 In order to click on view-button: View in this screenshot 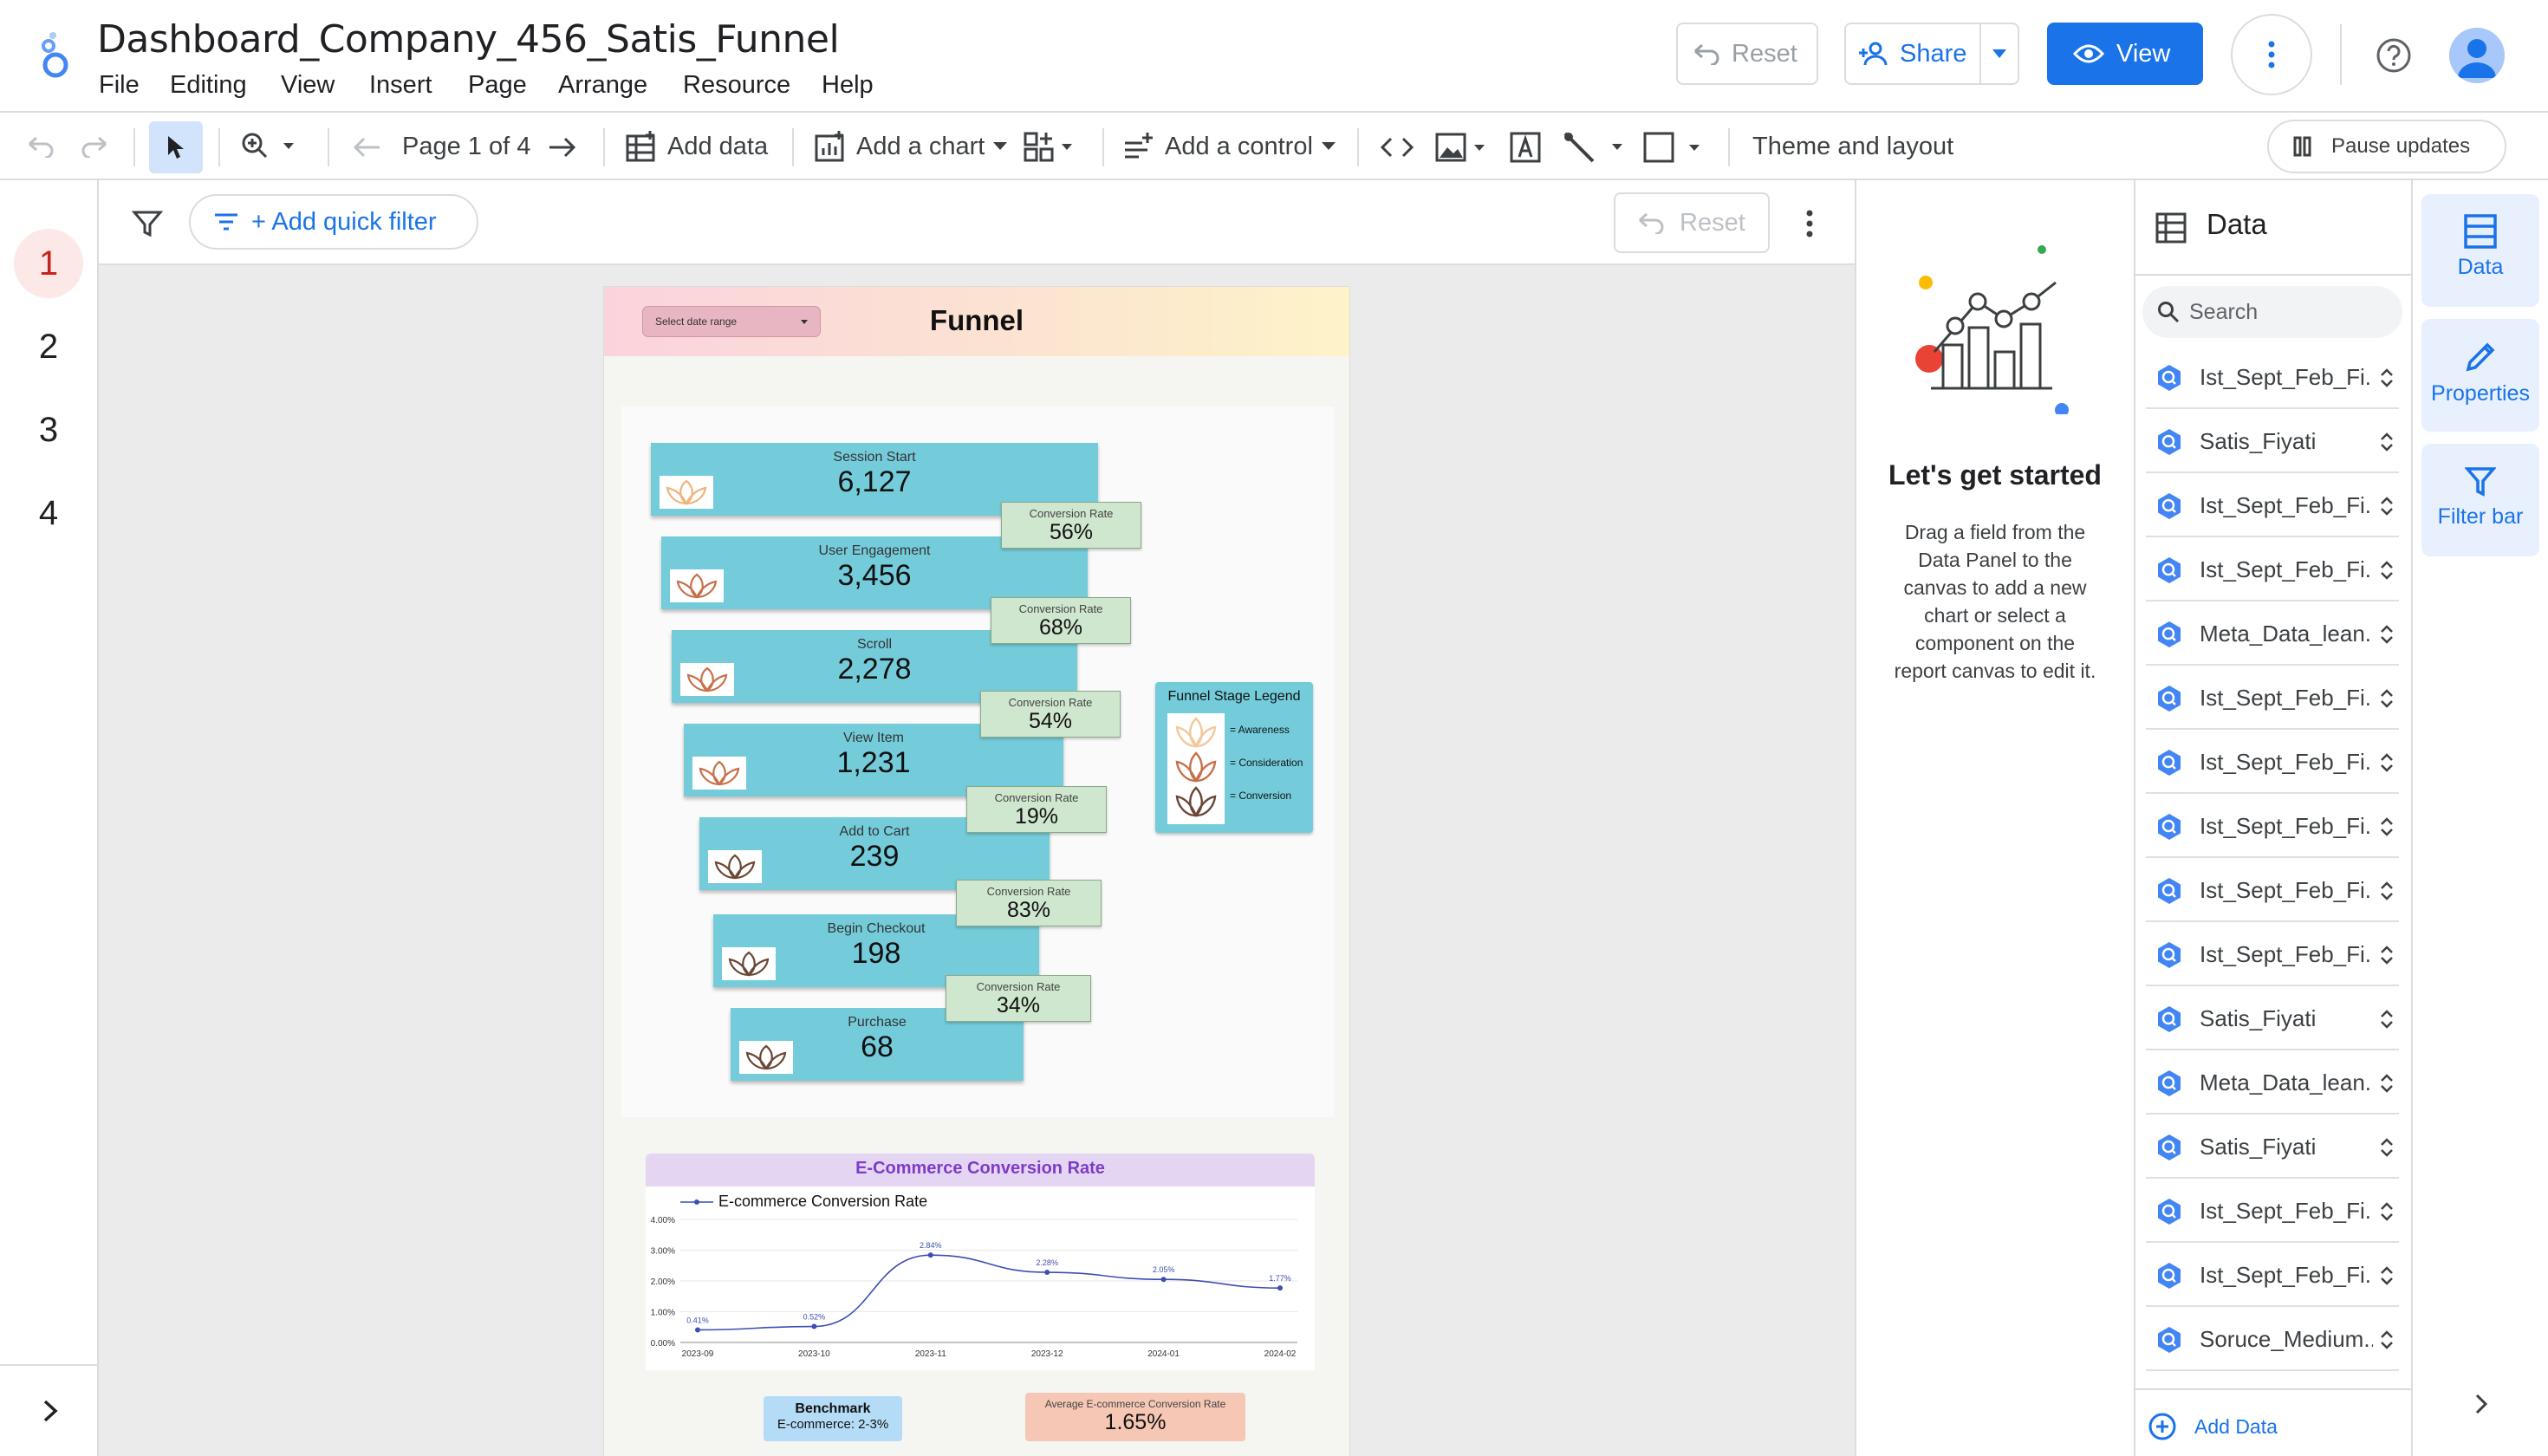, I will do `click(2125, 54)`.